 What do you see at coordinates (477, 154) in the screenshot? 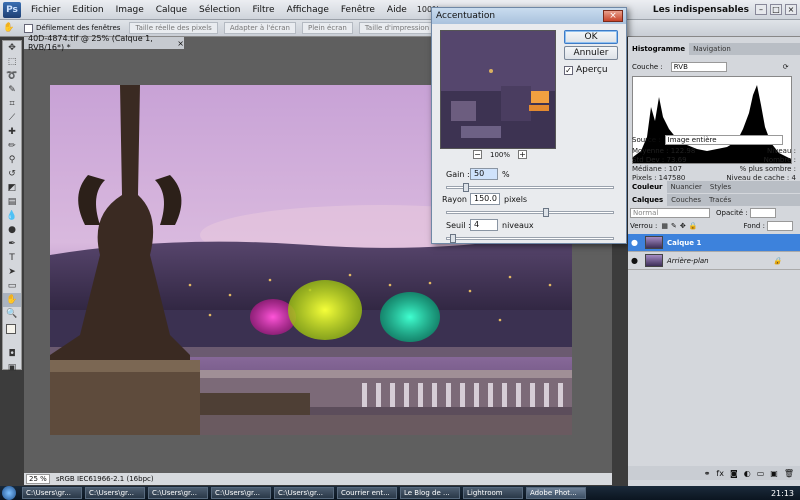
I see `zoom-out-icon: −` at bounding box center [477, 154].